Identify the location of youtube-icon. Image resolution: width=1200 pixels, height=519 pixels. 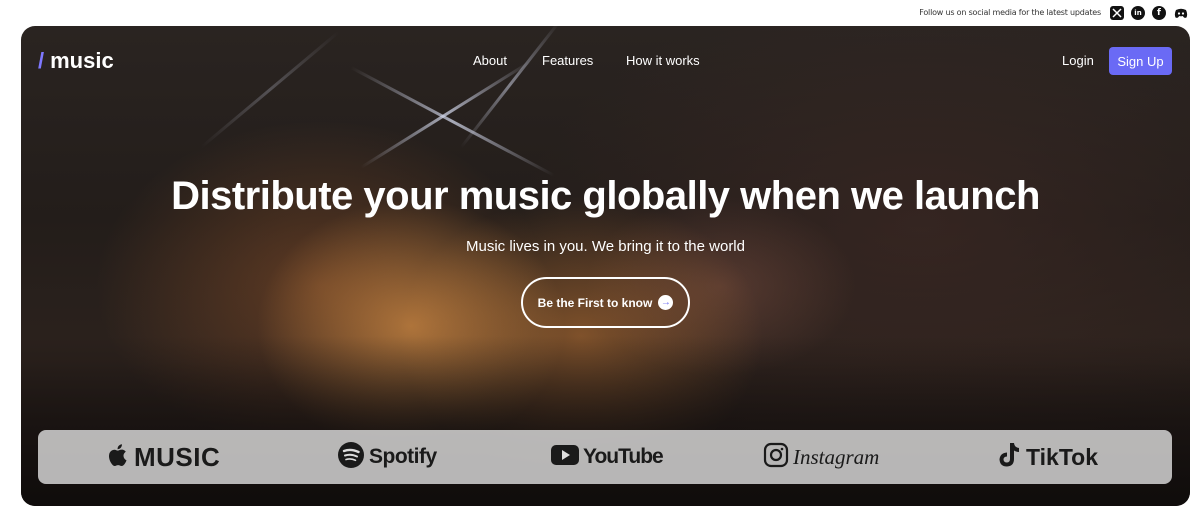
(565, 457).